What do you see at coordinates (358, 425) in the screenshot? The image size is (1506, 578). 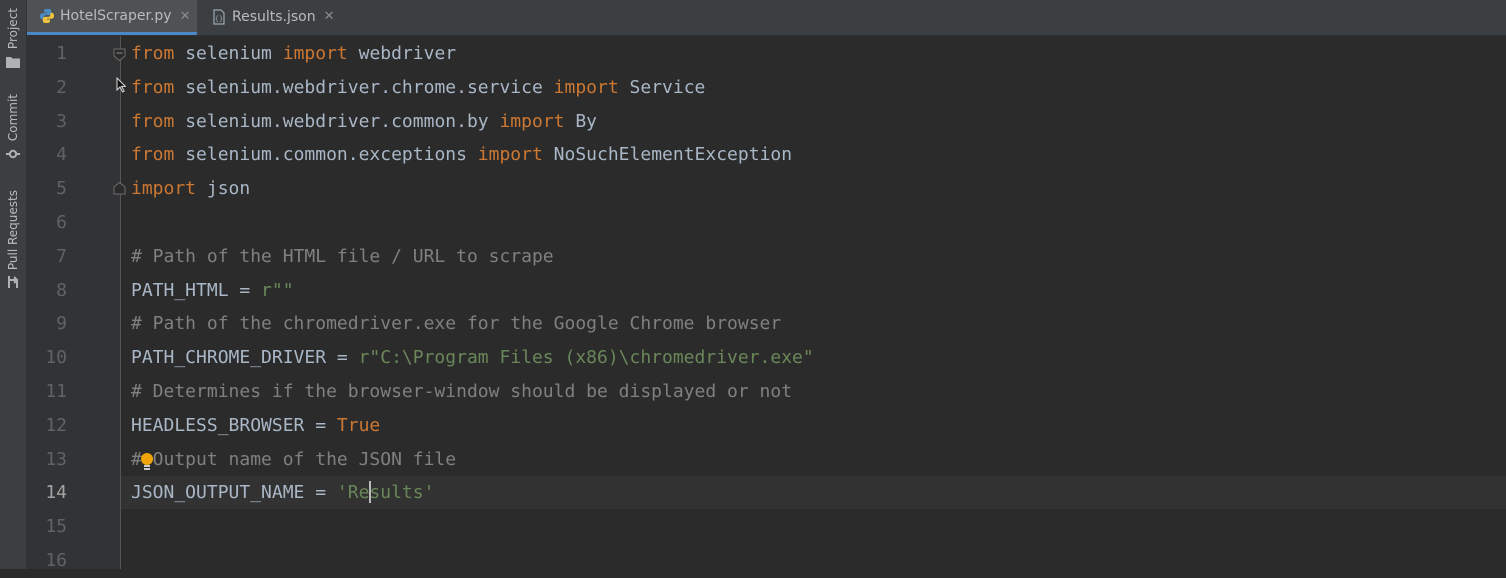 I see `code-token: True` at bounding box center [358, 425].